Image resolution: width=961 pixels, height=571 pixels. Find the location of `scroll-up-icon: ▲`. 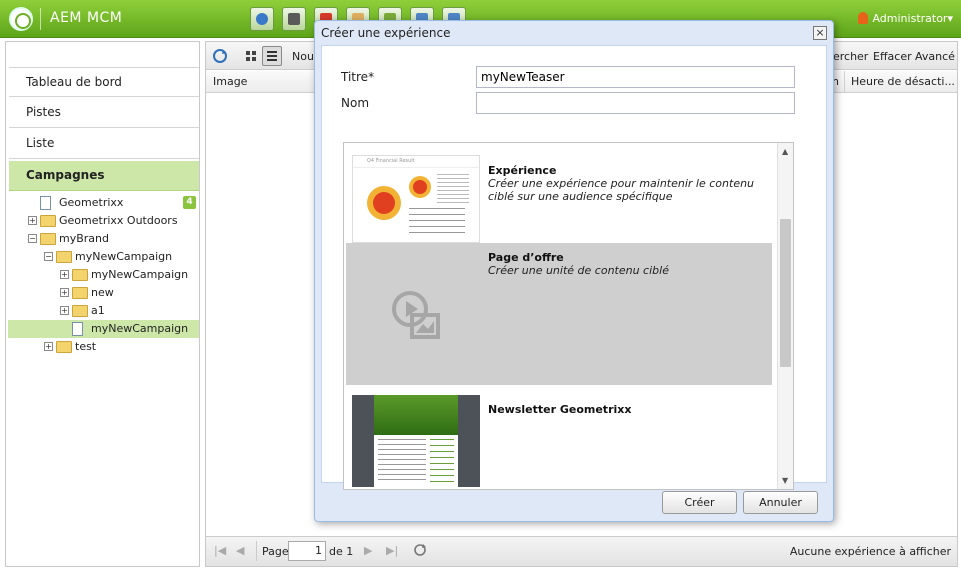

scroll-up-icon: ▲ is located at coordinates (785, 151).